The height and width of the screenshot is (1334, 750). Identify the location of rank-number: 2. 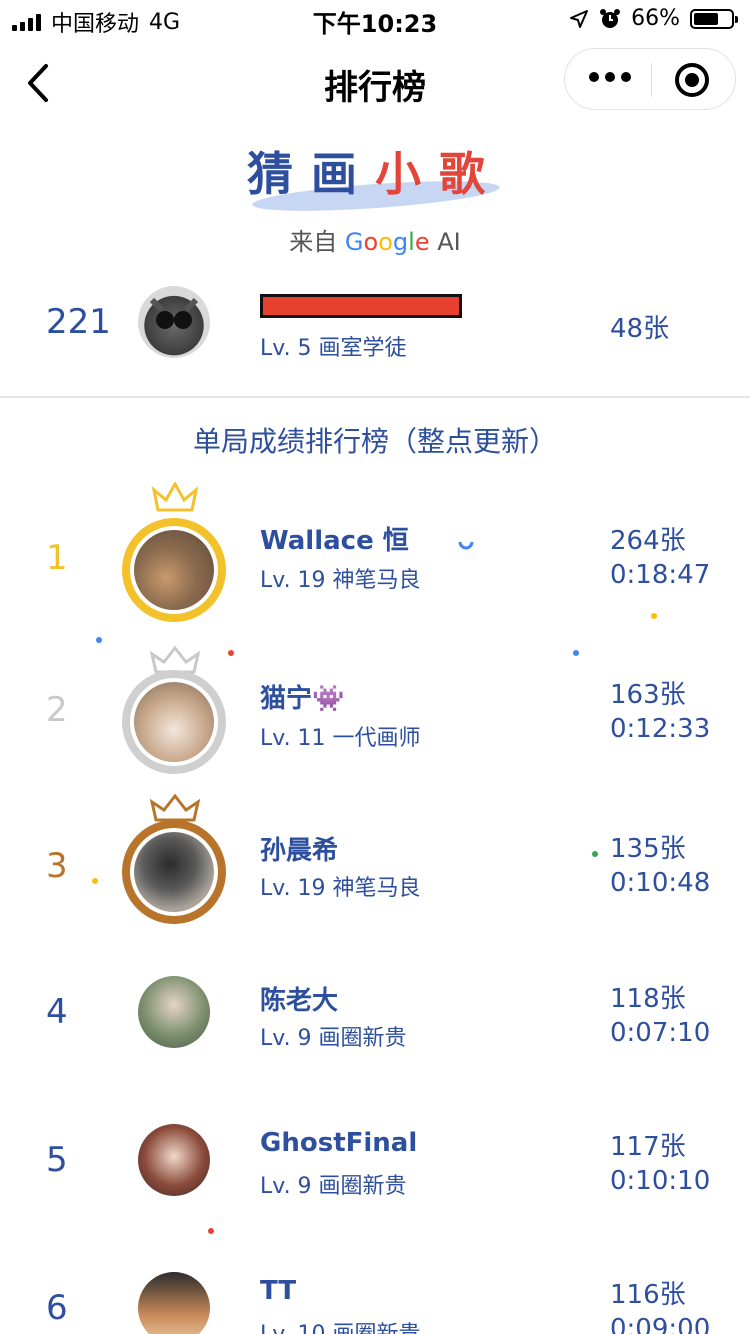
(57, 710).